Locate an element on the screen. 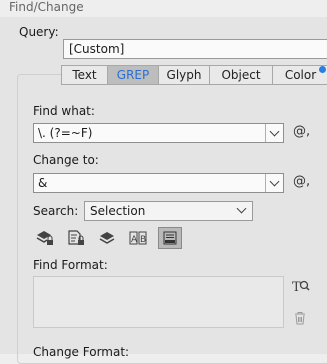  change-format-label: Change Format: is located at coordinates (81, 352).